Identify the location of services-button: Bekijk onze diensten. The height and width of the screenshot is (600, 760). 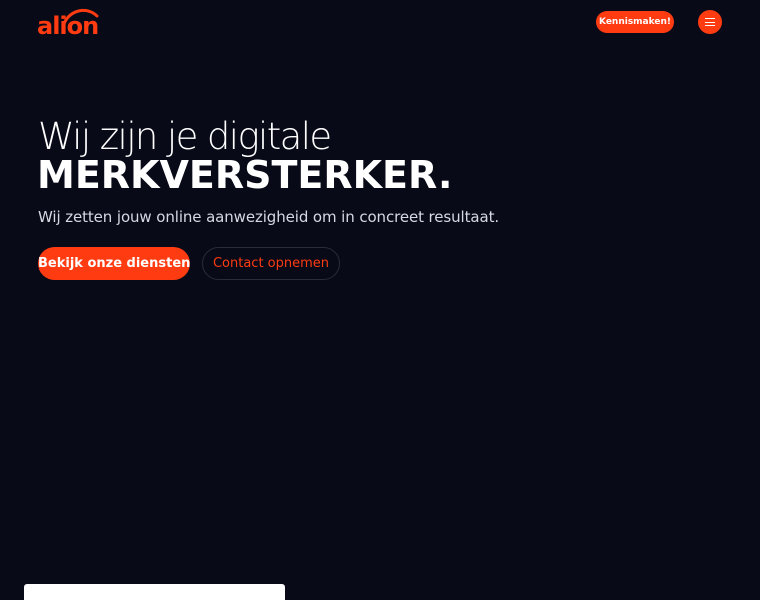
(114, 263).